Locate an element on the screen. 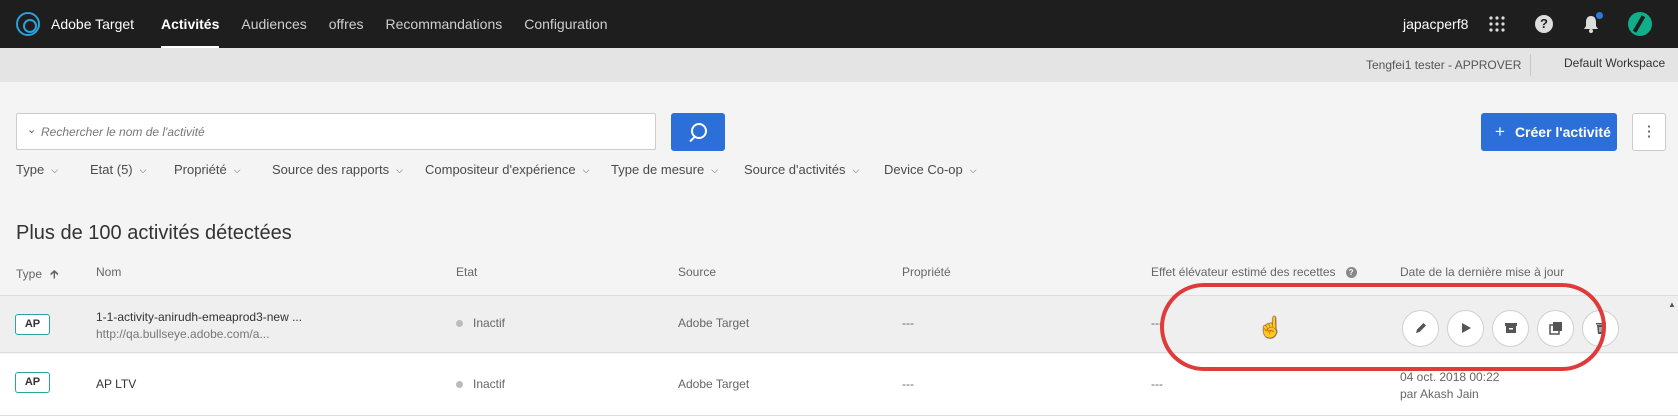 The height and width of the screenshot is (416, 1678). cursor-hand-icon: ☝ is located at coordinates (1270, 328).